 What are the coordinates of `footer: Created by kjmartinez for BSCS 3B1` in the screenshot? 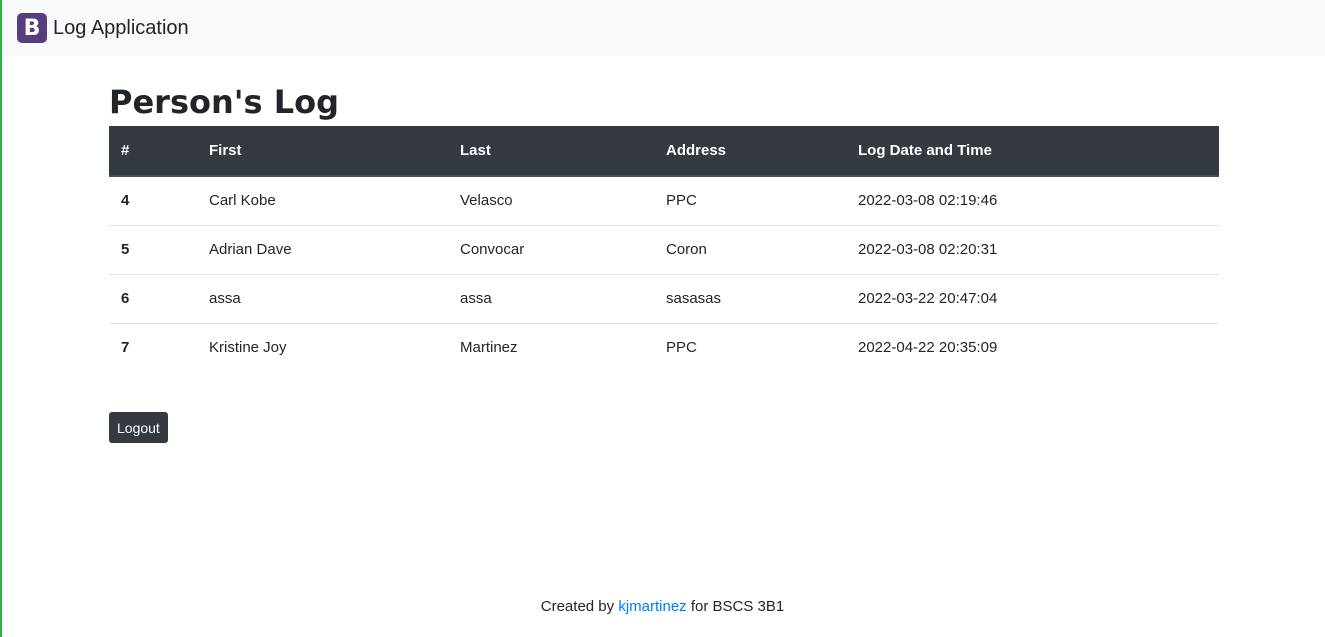 It's located at (662, 606).